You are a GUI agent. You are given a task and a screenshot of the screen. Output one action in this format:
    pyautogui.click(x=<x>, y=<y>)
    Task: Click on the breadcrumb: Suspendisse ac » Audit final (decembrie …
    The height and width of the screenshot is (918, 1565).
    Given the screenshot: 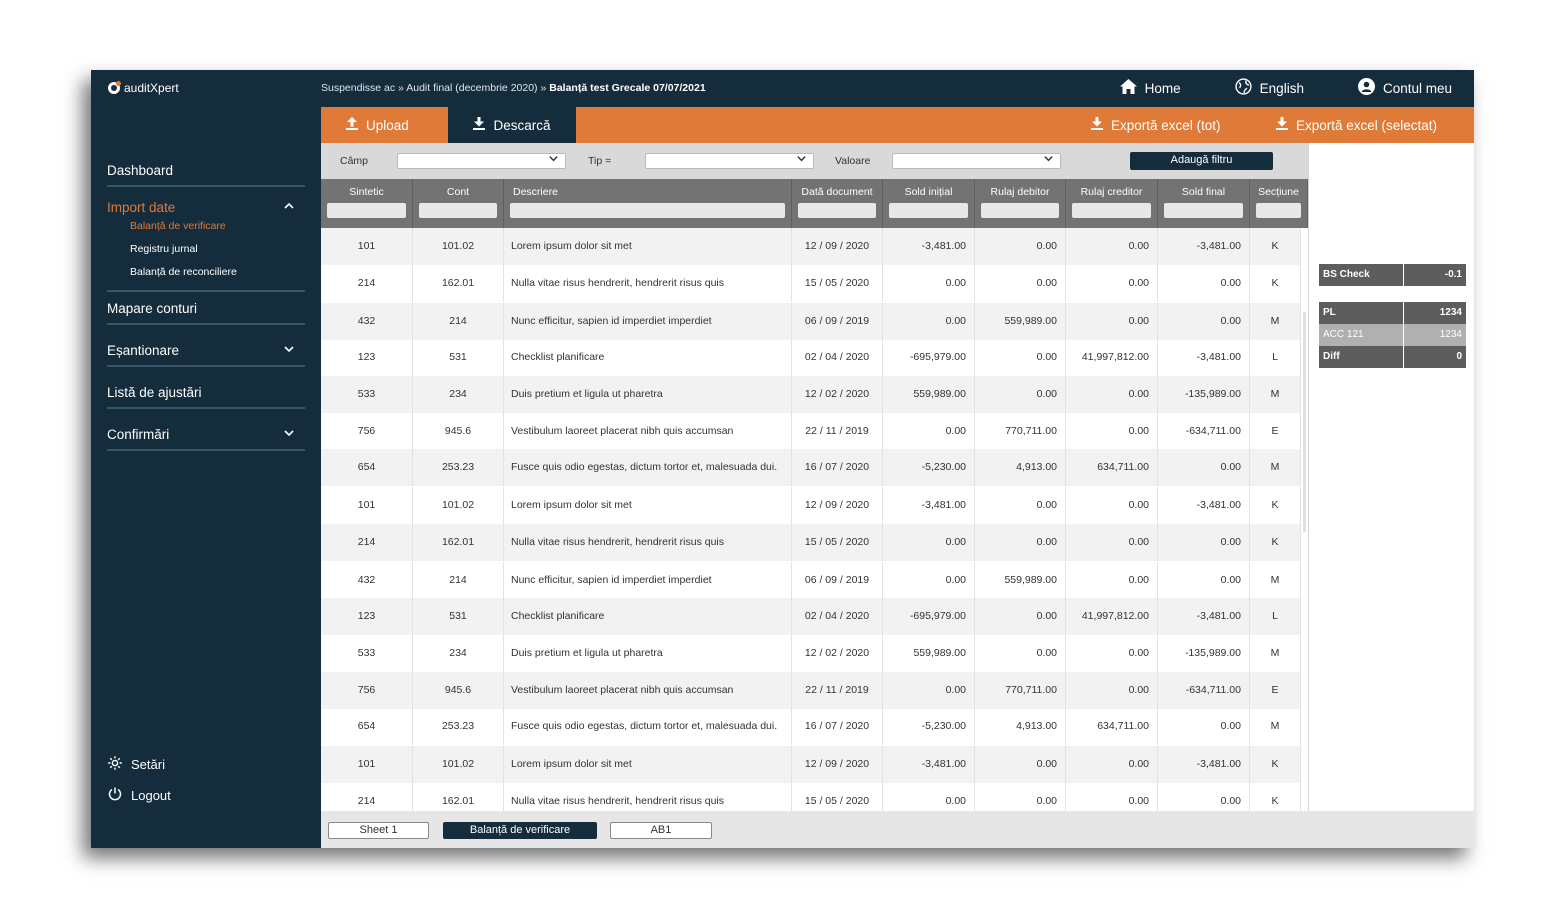 What is the action you would take?
    pyautogui.click(x=513, y=88)
    